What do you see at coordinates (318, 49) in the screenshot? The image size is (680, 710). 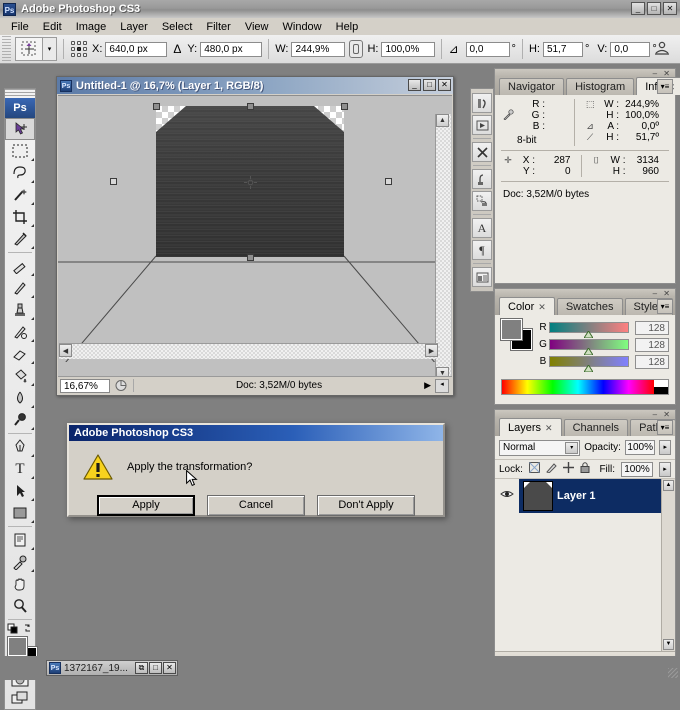 I see `width-input: 244,9%` at bounding box center [318, 49].